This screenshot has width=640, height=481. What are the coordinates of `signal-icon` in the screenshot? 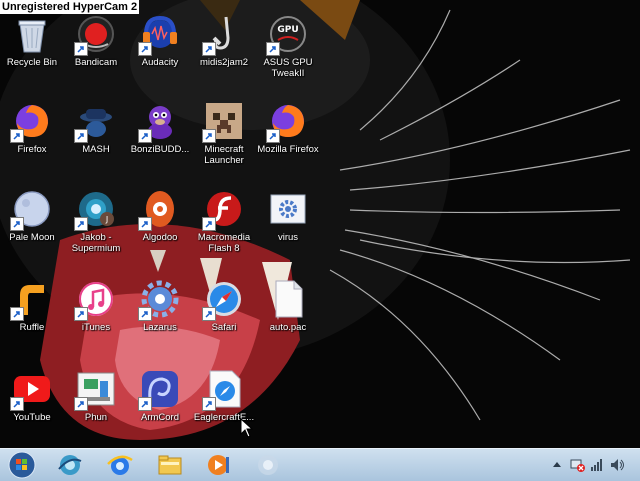 It's located at (597, 467).